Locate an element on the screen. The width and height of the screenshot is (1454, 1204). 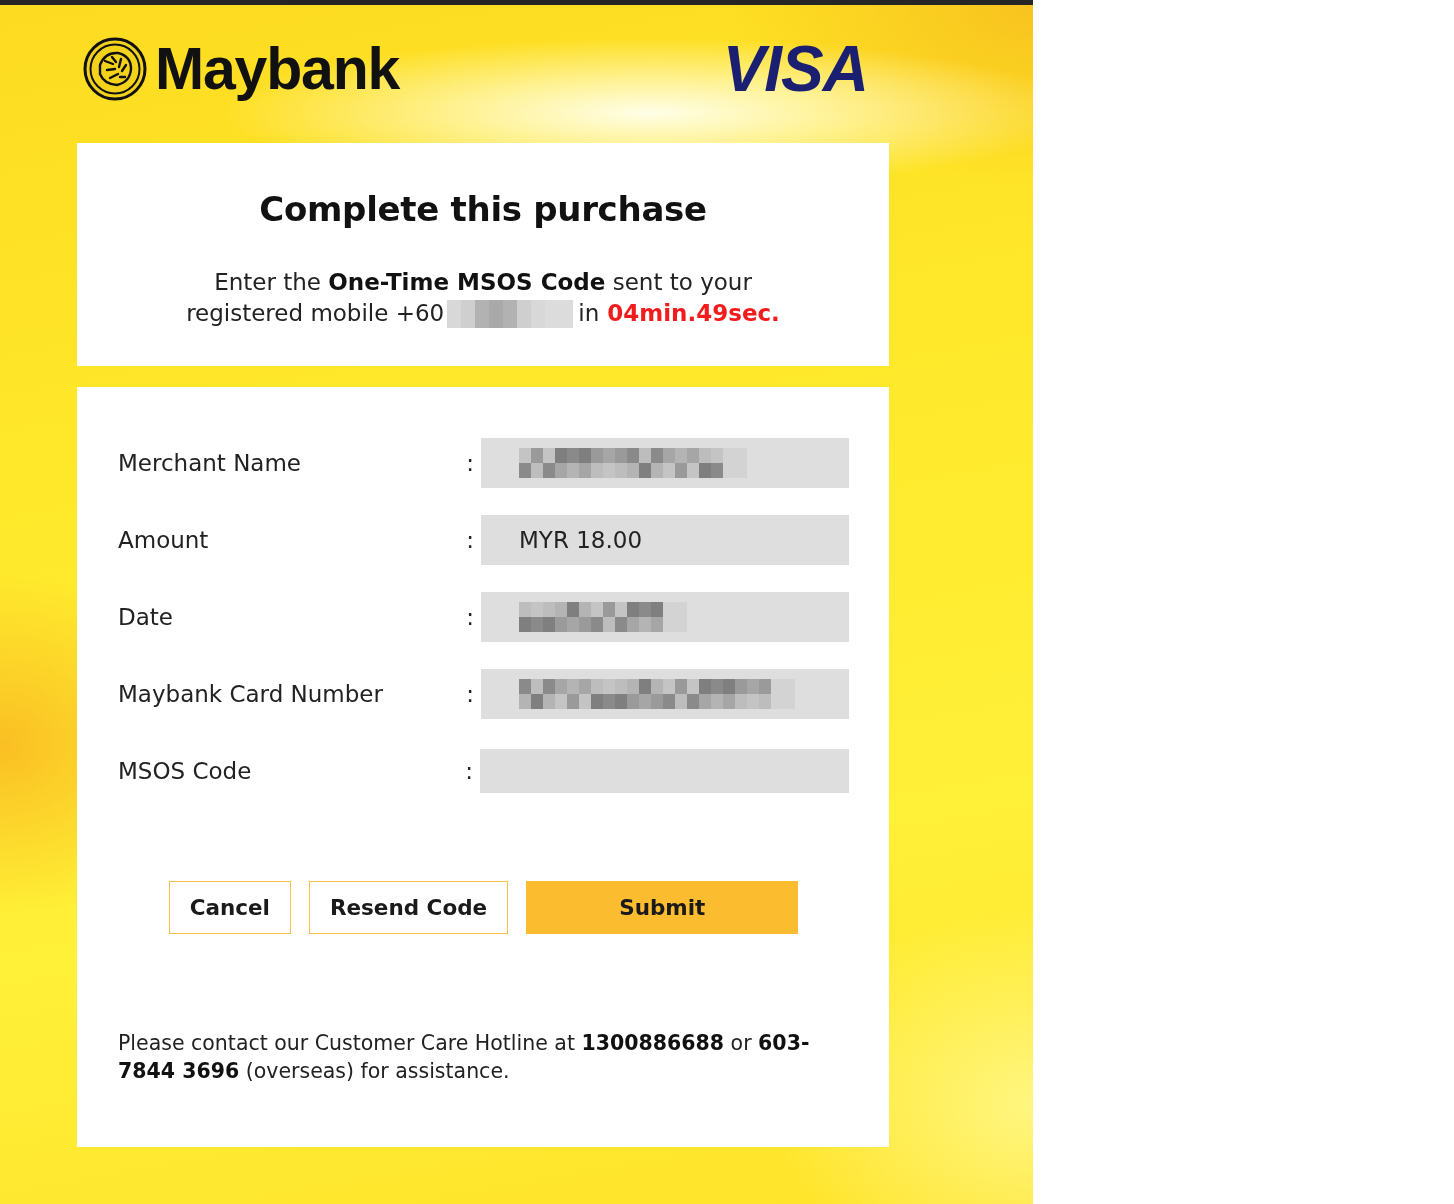
action-button: Resend Code is located at coordinates (408, 907).